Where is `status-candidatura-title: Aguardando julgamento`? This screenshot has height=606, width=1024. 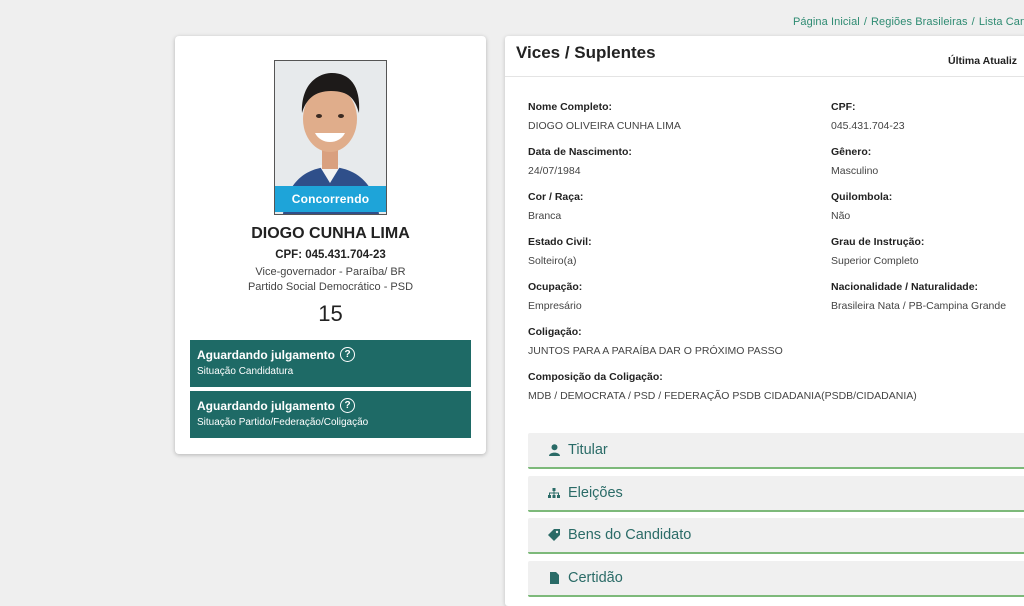
status-candidatura-title: Aguardando julgamento is located at coordinates (266, 354).